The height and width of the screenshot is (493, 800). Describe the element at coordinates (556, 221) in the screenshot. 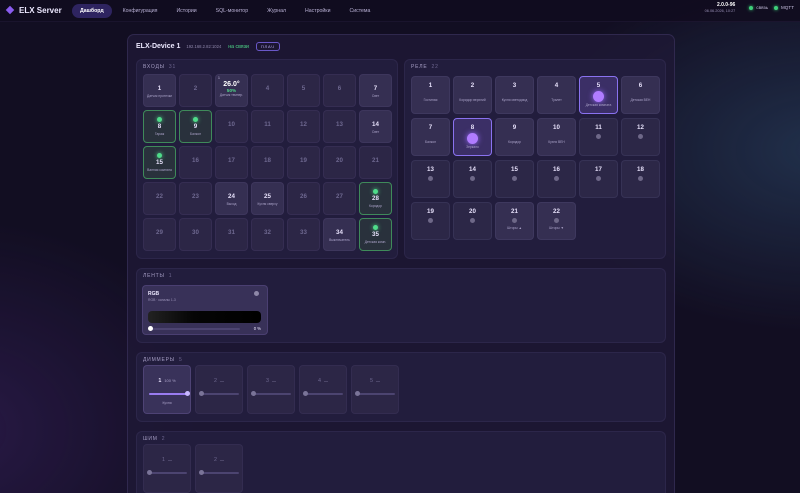

I see `relay-cell: 22 Шторы ▼` at that location.